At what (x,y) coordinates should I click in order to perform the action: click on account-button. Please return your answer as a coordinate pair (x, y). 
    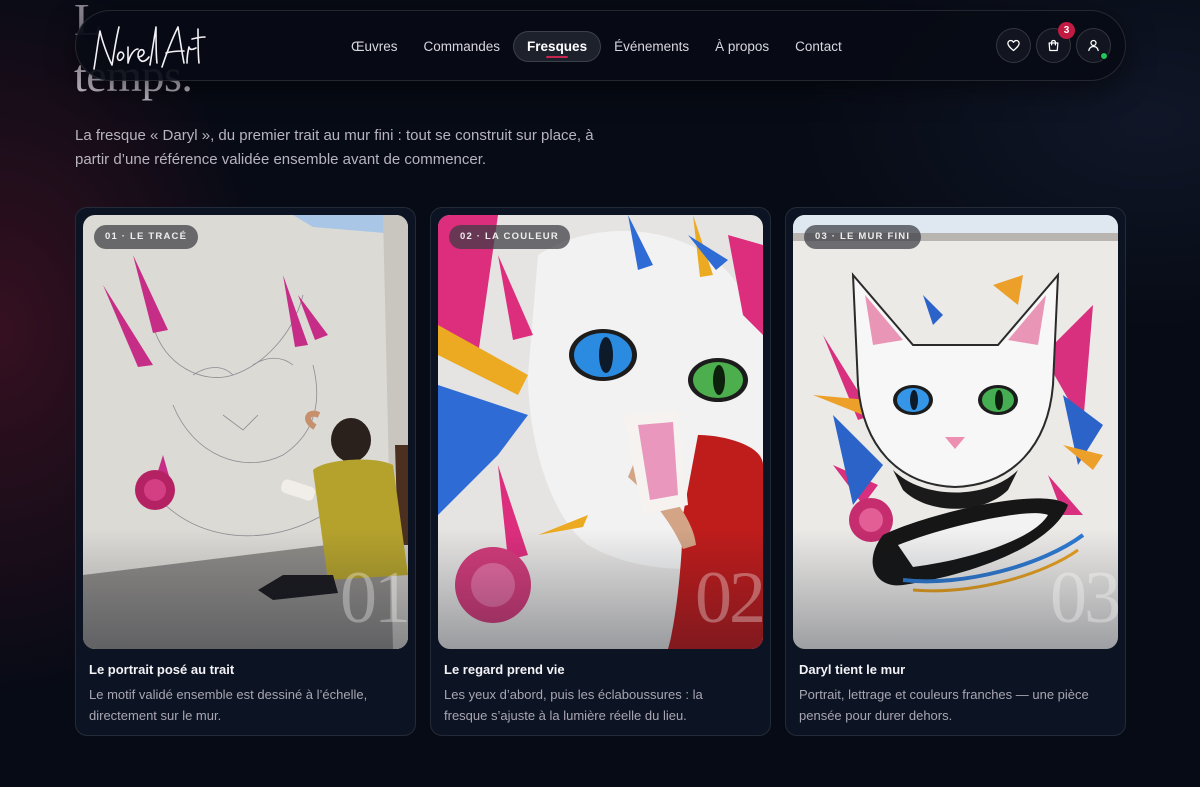
    Looking at the image, I should click on (1093, 45).